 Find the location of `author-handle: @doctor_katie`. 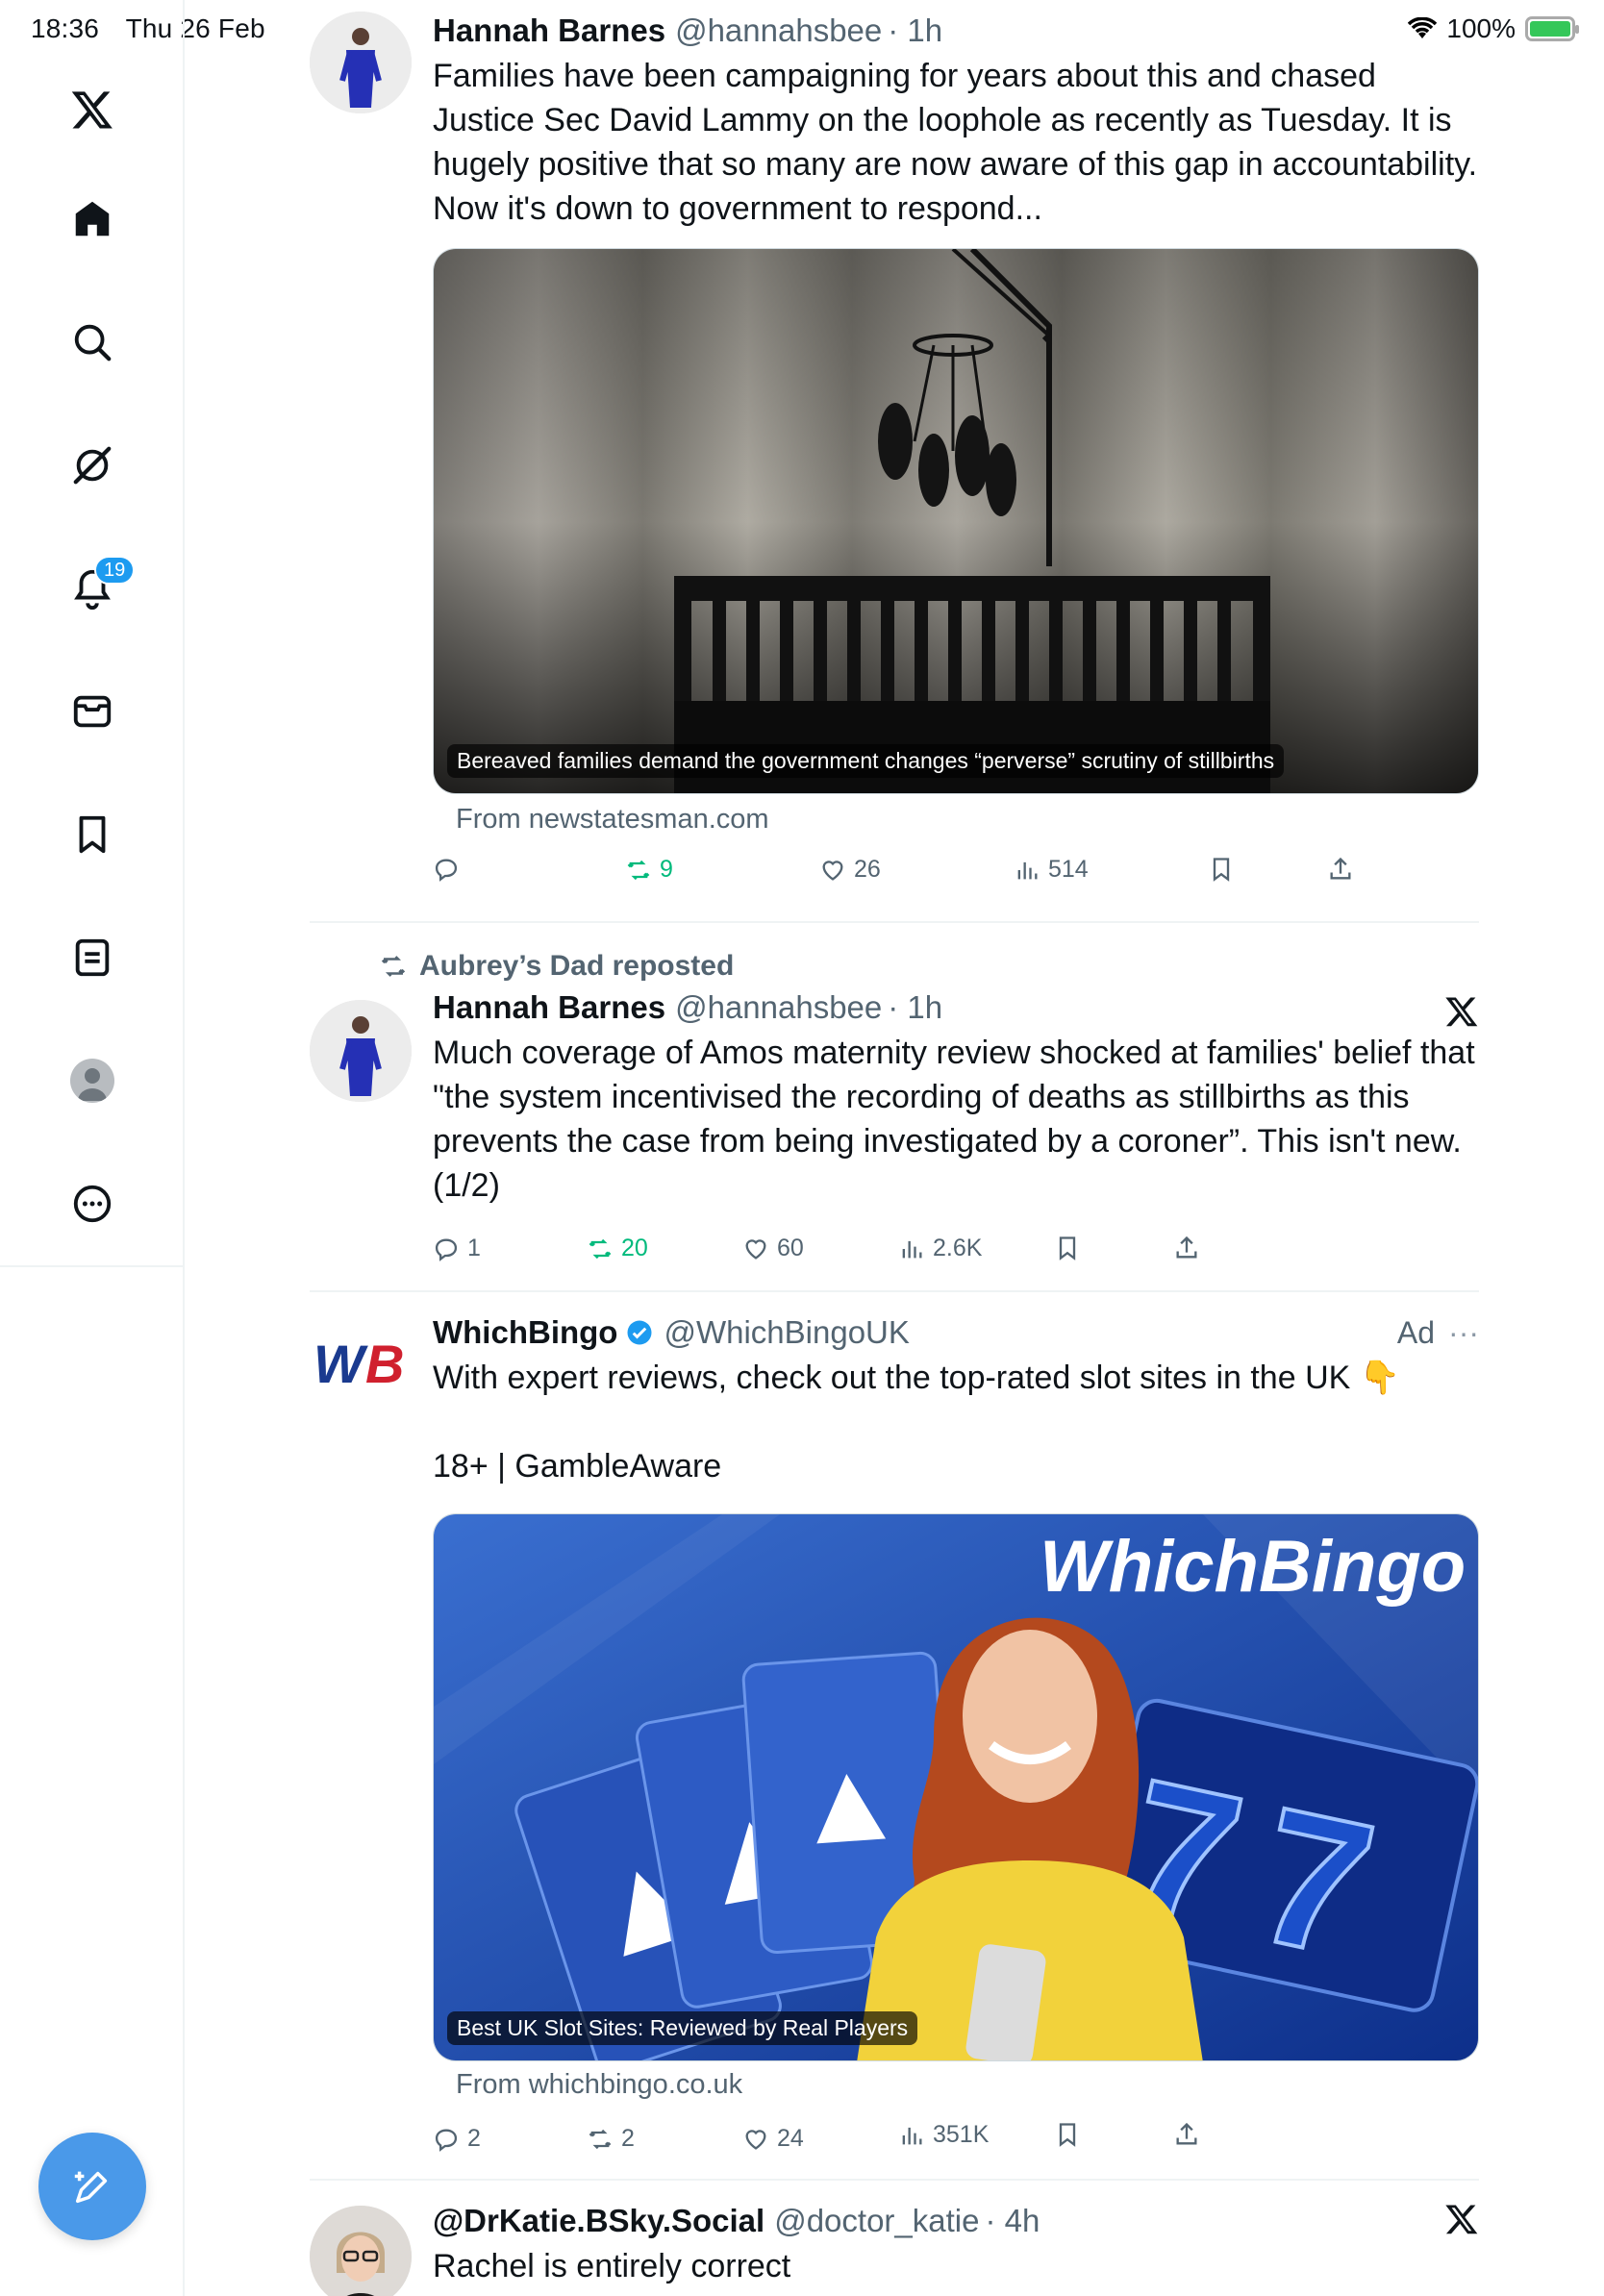

author-handle: @doctor_katie is located at coordinates (876, 2221).